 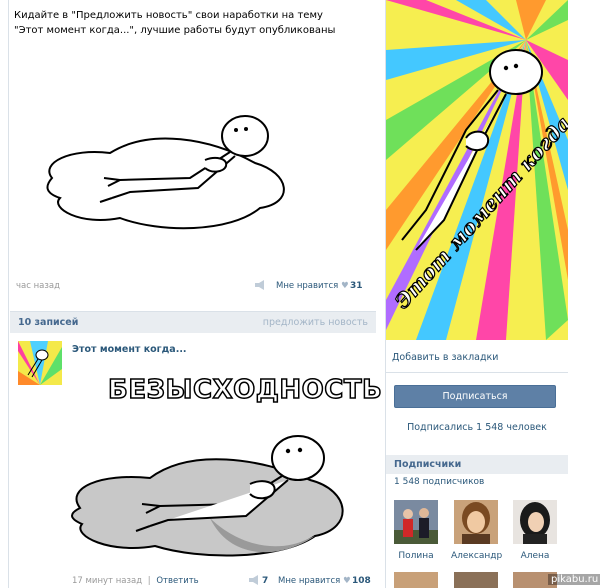 I want to click on subscribers-title: Подписчики, so click(x=428, y=464).